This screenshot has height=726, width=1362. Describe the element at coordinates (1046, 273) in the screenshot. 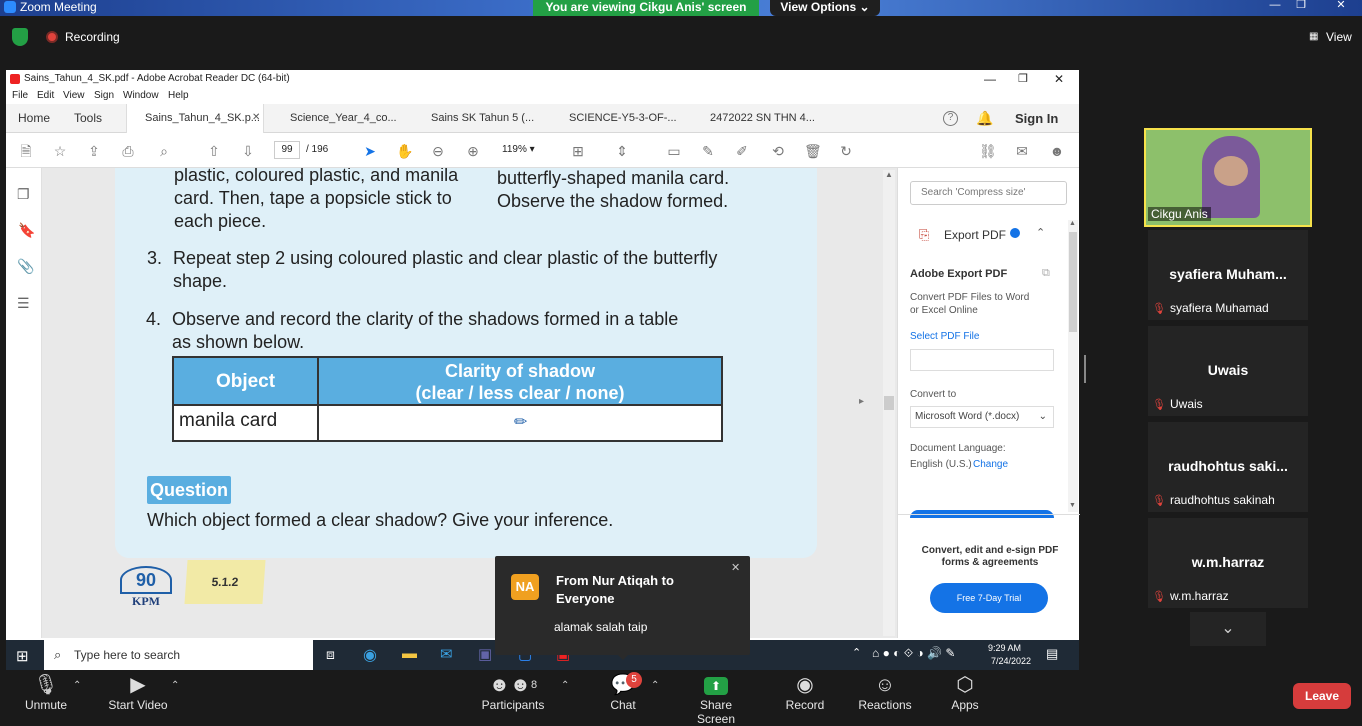

I see `copy-icon: ⧉` at that location.